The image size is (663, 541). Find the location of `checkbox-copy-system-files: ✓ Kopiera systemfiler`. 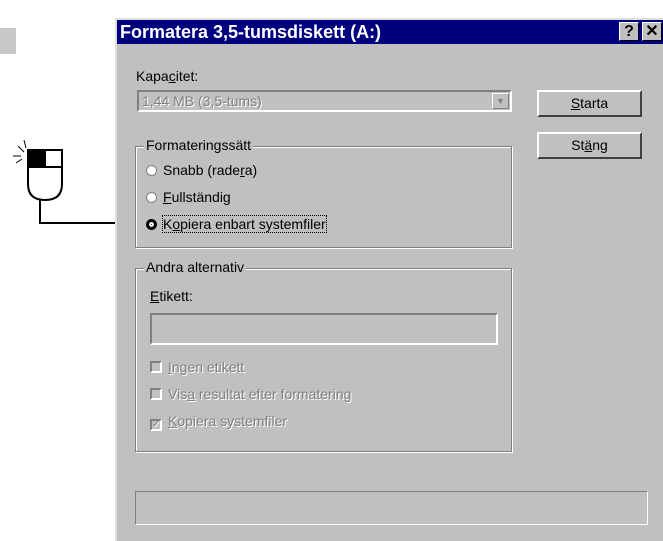

checkbox-copy-system-files: ✓ Kopiera systemfiler is located at coordinates (218, 422).